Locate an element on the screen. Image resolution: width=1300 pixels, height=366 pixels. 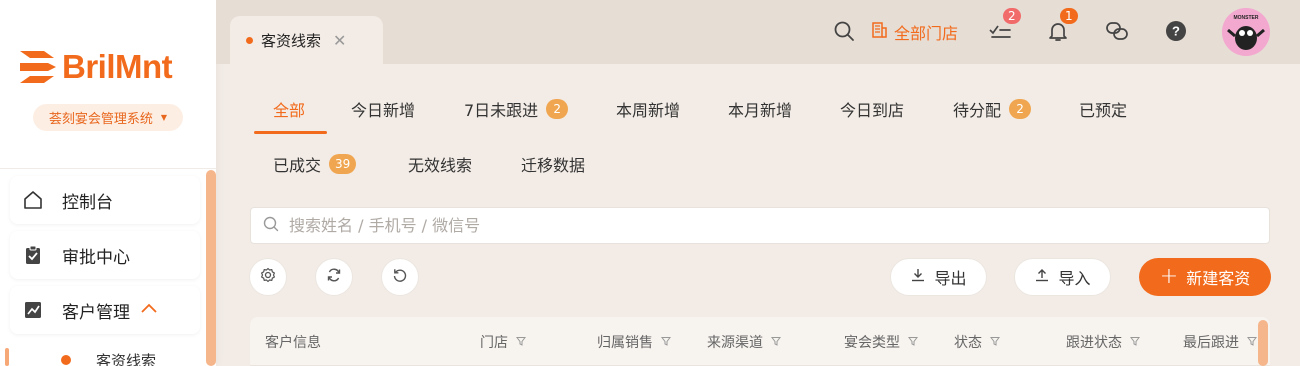
filter-tab-label: 本周新增 is located at coordinates (648, 110).